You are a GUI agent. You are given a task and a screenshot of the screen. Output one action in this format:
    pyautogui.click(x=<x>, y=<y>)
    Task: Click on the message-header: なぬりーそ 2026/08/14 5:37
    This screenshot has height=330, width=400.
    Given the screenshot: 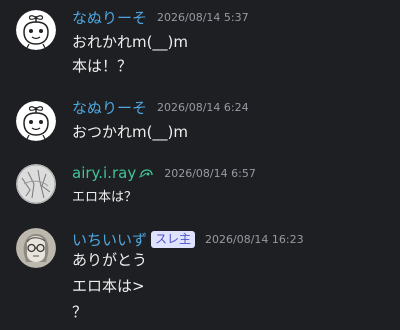 What is the action you would take?
    pyautogui.click(x=160, y=17)
    